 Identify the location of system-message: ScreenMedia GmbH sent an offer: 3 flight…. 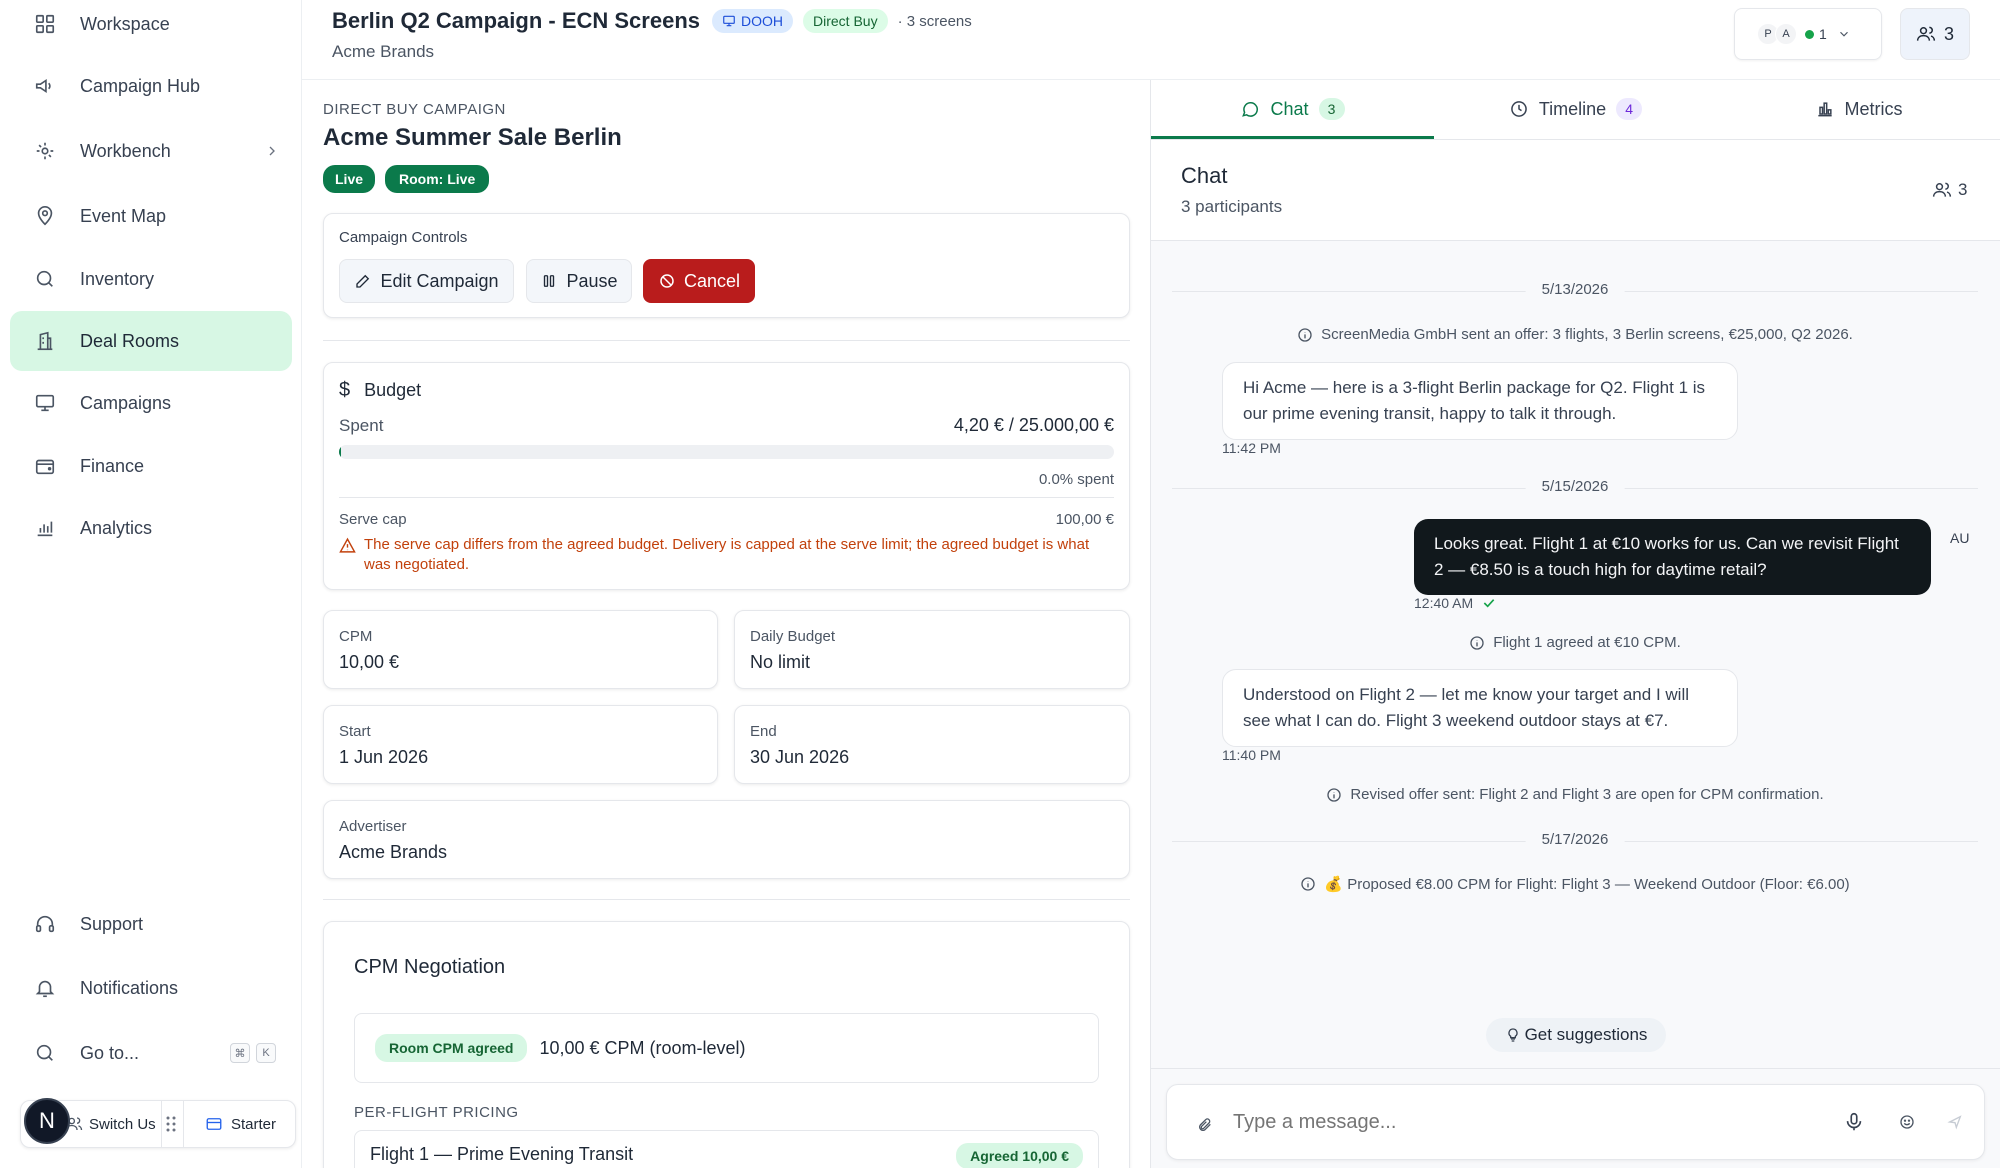
(1575, 334).